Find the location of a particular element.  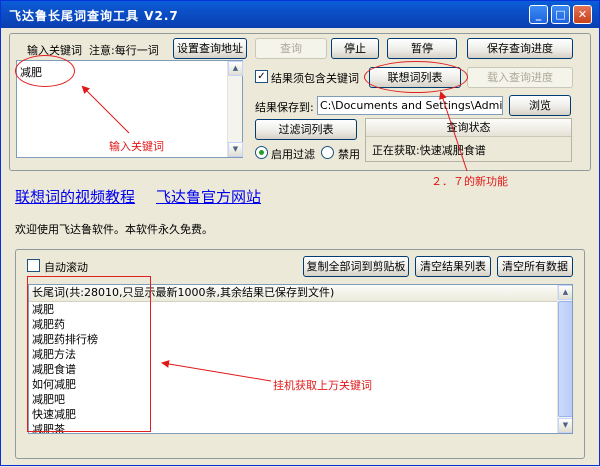

arrow-to-results is located at coordinates (216, 371).